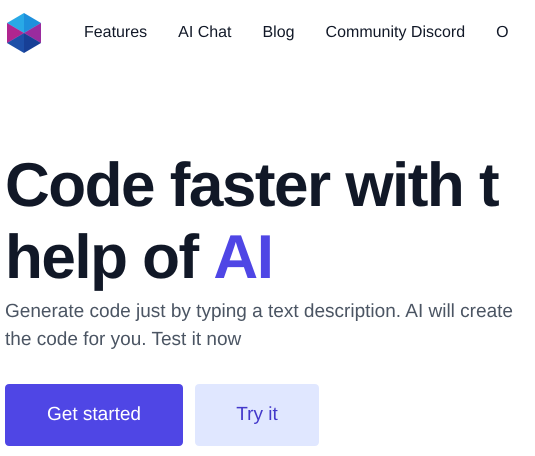  Describe the element at coordinates (116, 33) in the screenshot. I see `nav-link: Features` at that location.